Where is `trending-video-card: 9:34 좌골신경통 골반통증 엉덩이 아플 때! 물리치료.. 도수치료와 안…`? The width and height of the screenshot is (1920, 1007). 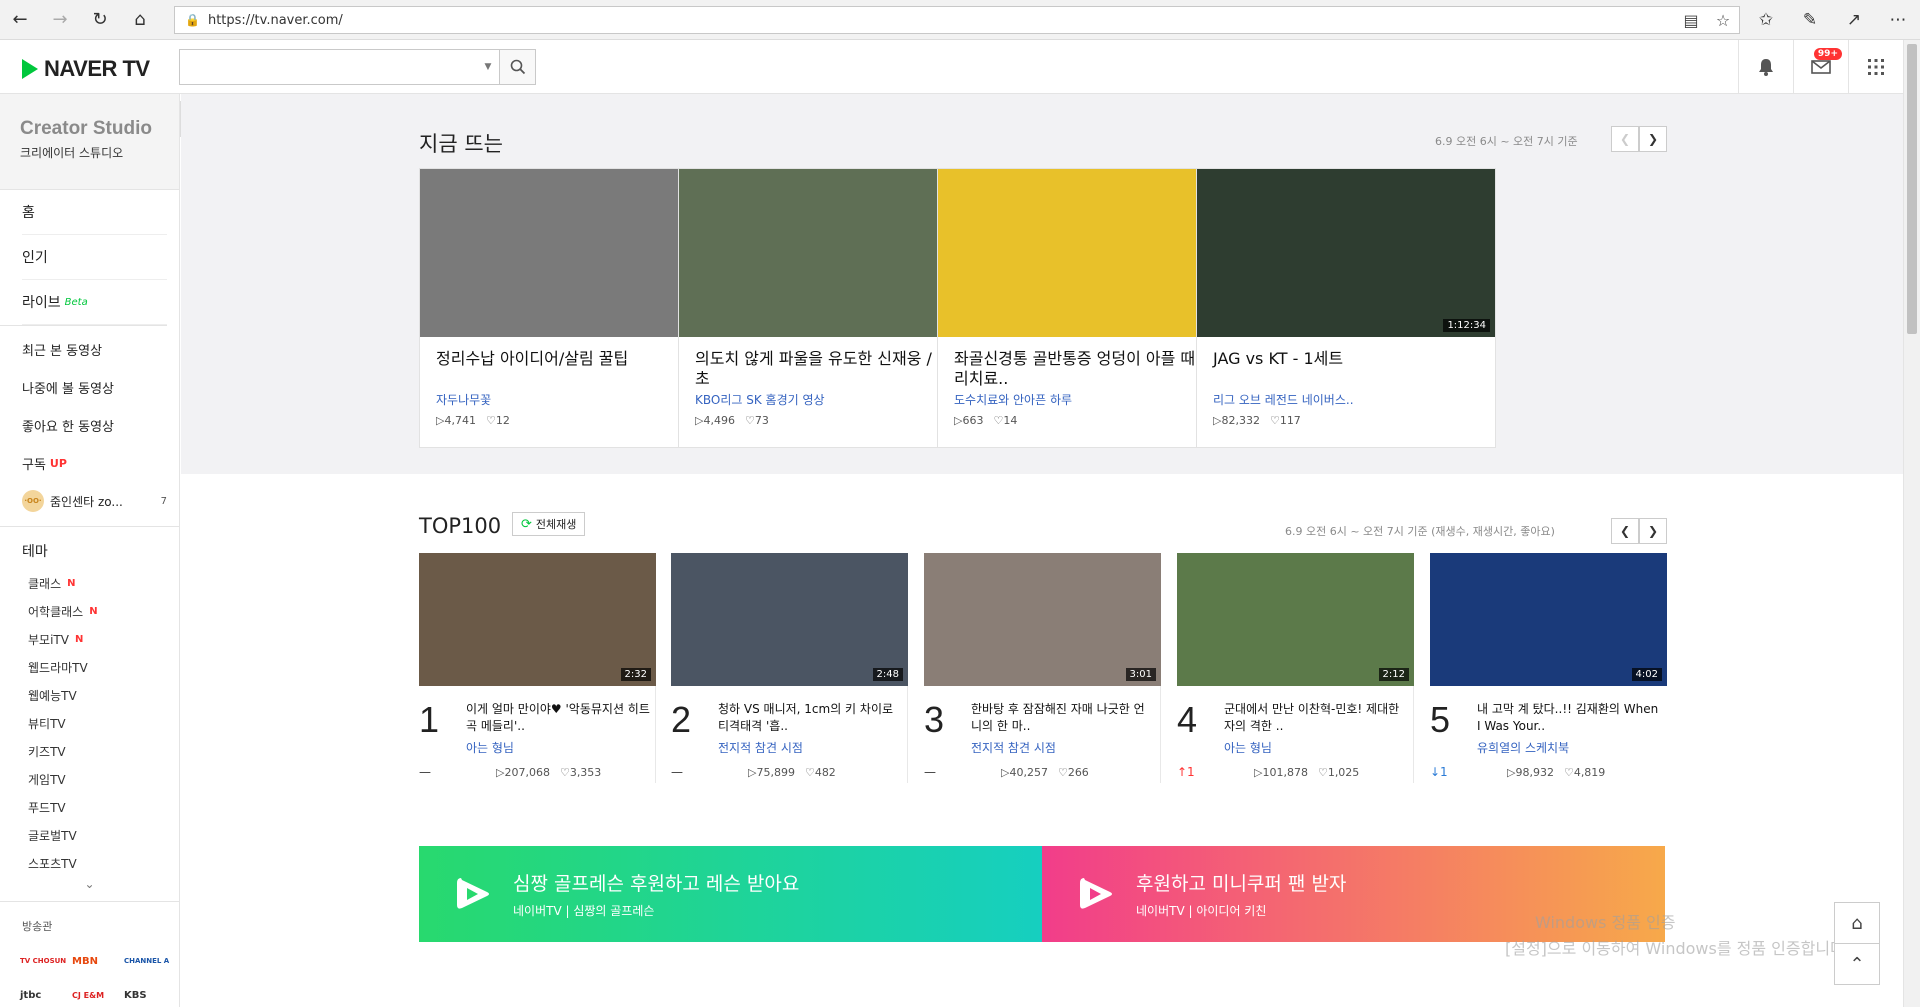 trending-video-card: 9:34 좌골신경통 골반통증 엉덩이 아플 때! 물리치료.. 도수치료와 안… is located at coordinates (1087, 308).